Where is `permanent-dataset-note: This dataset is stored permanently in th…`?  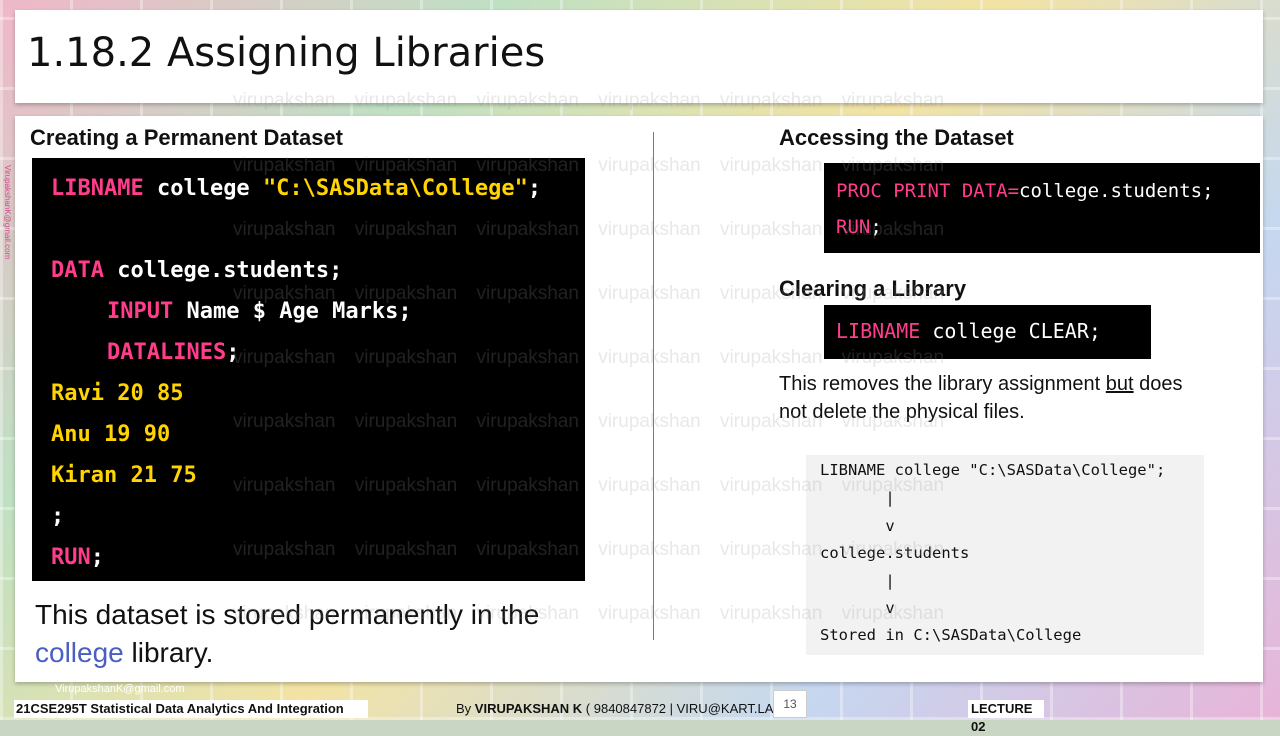 permanent-dataset-note: This dataset is stored permanently in th… is located at coordinates (287, 633).